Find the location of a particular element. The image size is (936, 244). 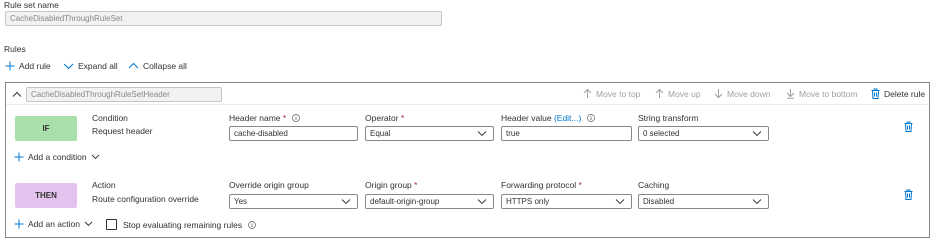

edit-link: (Edit...) is located at coordinates (567, 118).